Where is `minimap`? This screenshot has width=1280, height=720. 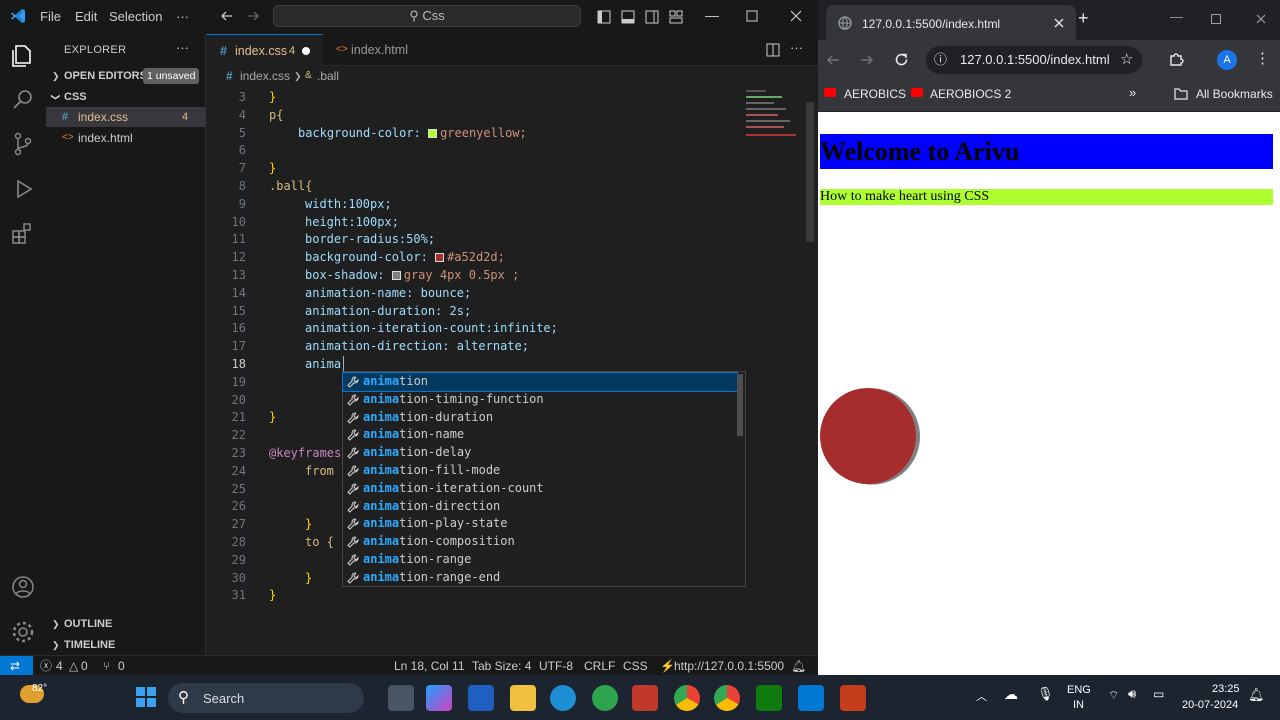
minimap is located at coordinates (773, 116).